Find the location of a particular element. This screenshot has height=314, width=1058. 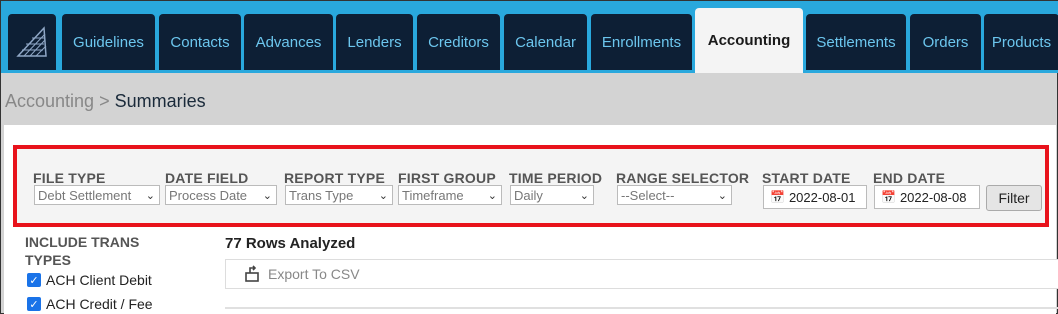

tab-products: Products is located at coordinates (1021, 42).